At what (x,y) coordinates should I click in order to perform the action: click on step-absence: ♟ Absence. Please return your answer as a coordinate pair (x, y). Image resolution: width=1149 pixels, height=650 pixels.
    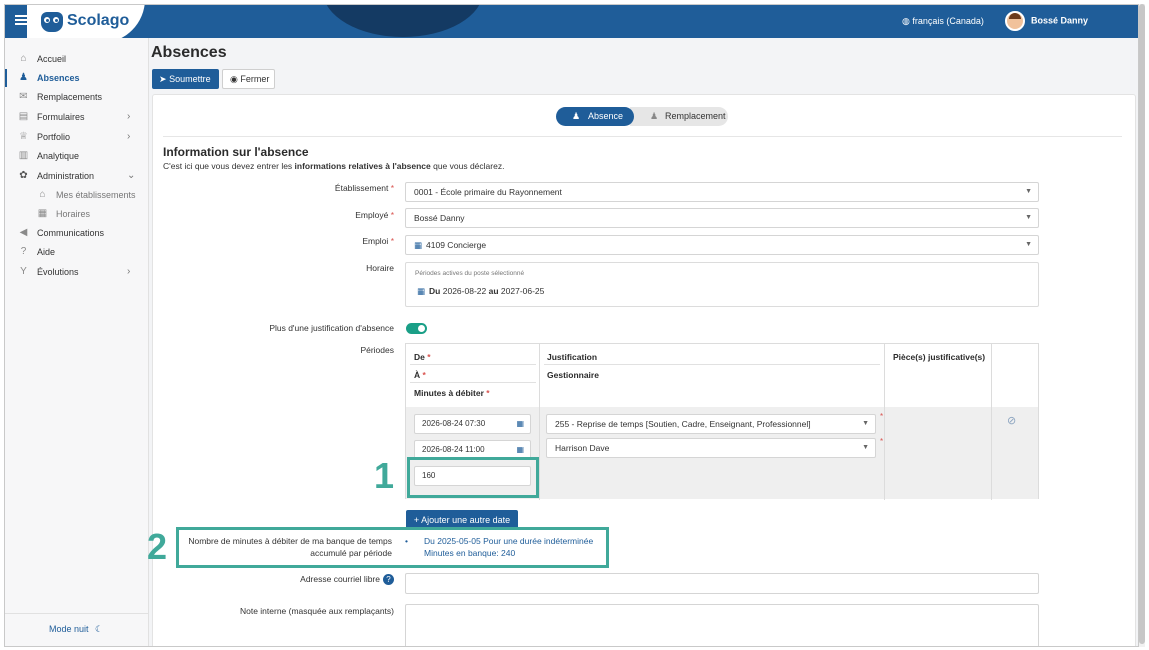
    Looking at the image, I should click on (595, 116).